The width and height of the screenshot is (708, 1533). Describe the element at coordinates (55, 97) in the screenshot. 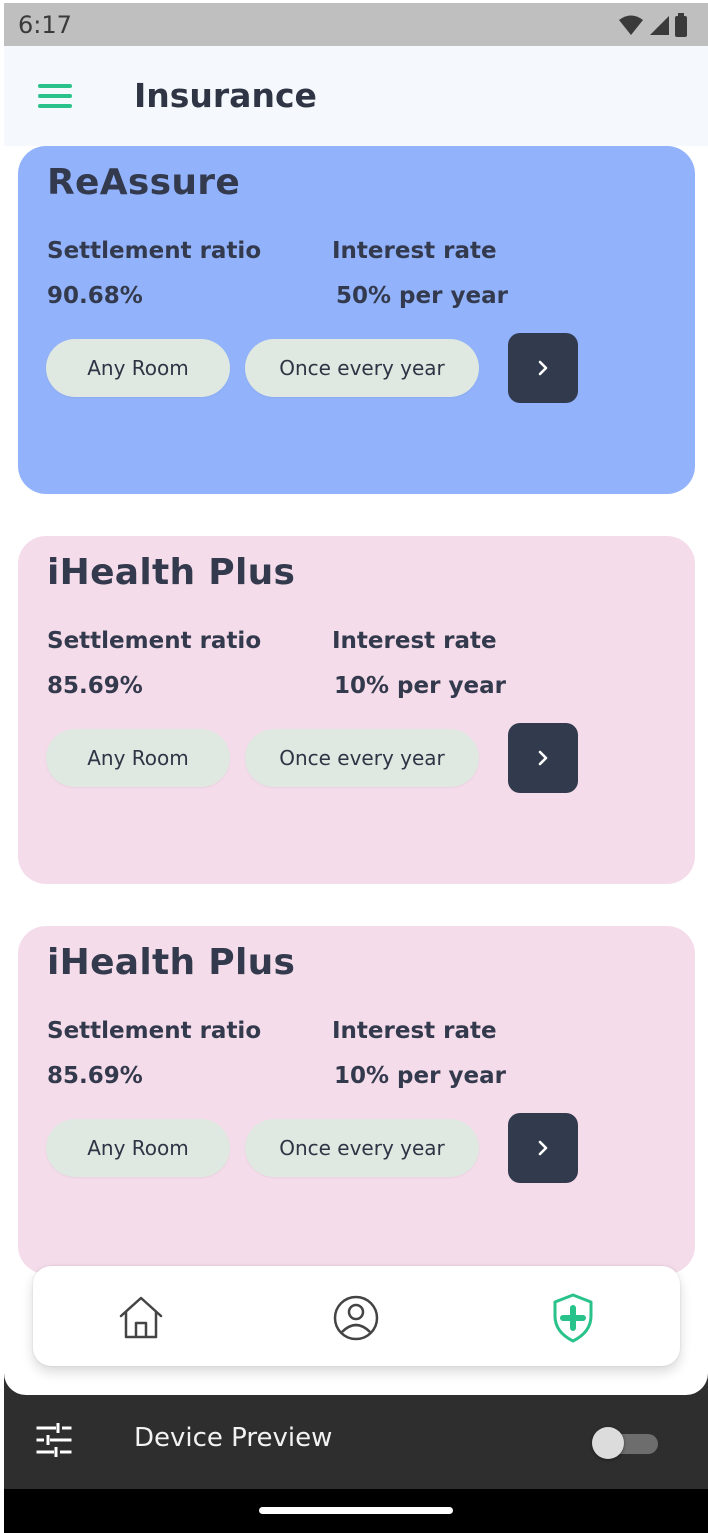

I see `hamburger-menu-icon` at that location.